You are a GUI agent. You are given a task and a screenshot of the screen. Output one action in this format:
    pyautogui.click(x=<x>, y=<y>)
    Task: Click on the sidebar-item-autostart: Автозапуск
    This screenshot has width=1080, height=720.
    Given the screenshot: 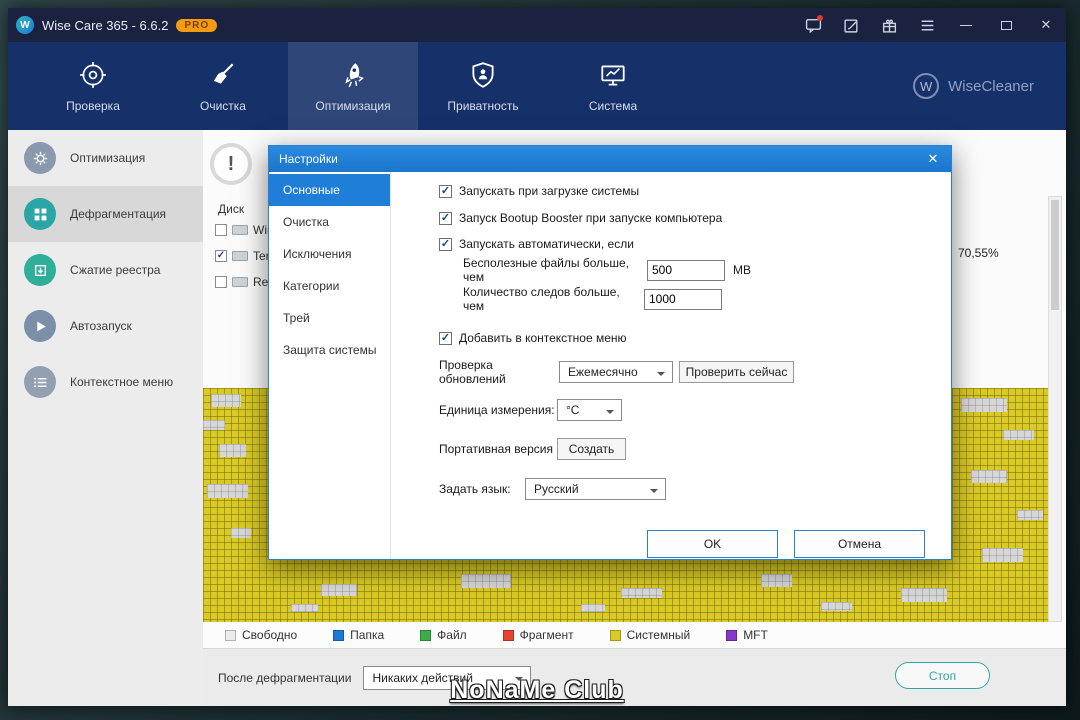 What is the action you would take?
    pyautogui.click(x=105, y=326)
    